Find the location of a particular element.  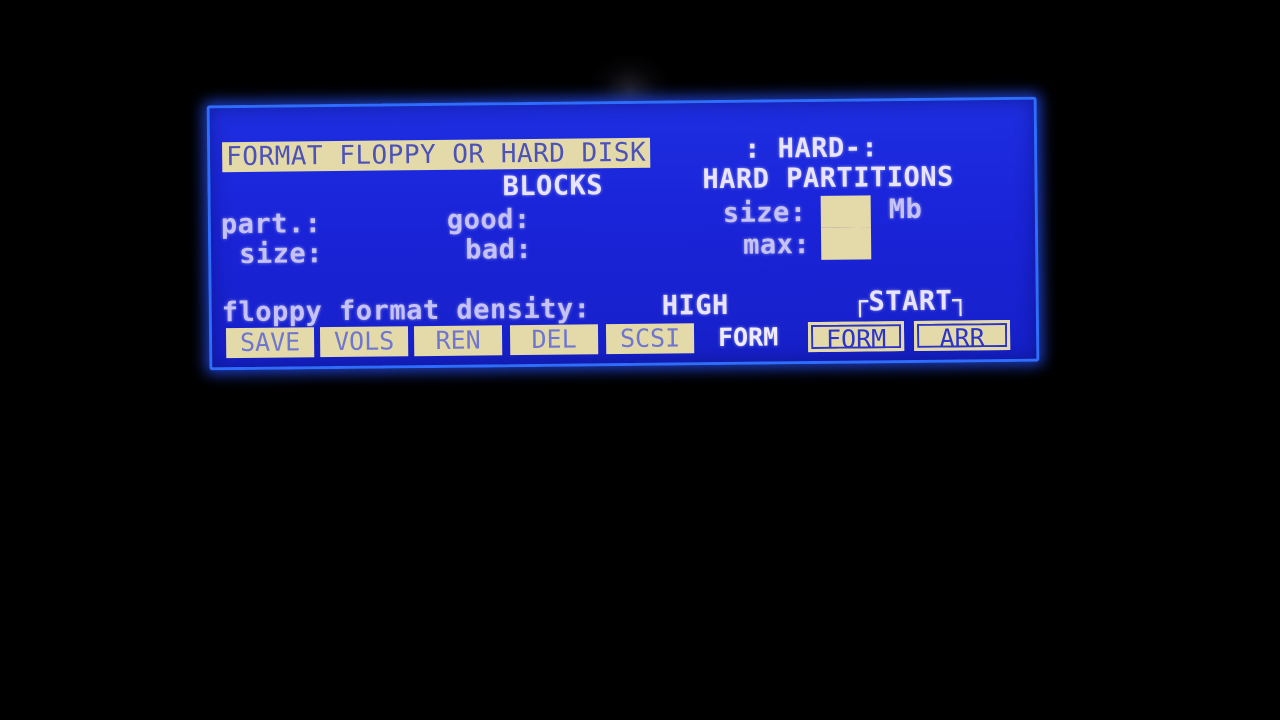

partition-size-label: size: is located at coordinates (764, 213).